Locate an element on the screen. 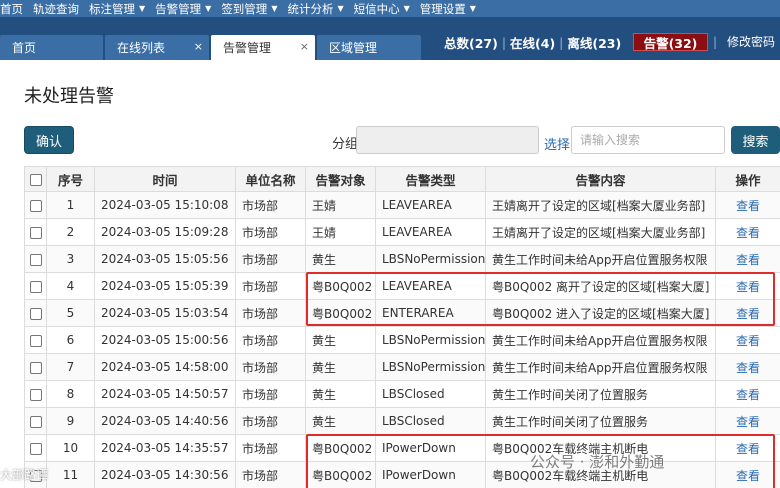 This screenshot has width=780, height=488. cell-time: 2024-03-05 15:03:54 is located at coordinates (165, 313).